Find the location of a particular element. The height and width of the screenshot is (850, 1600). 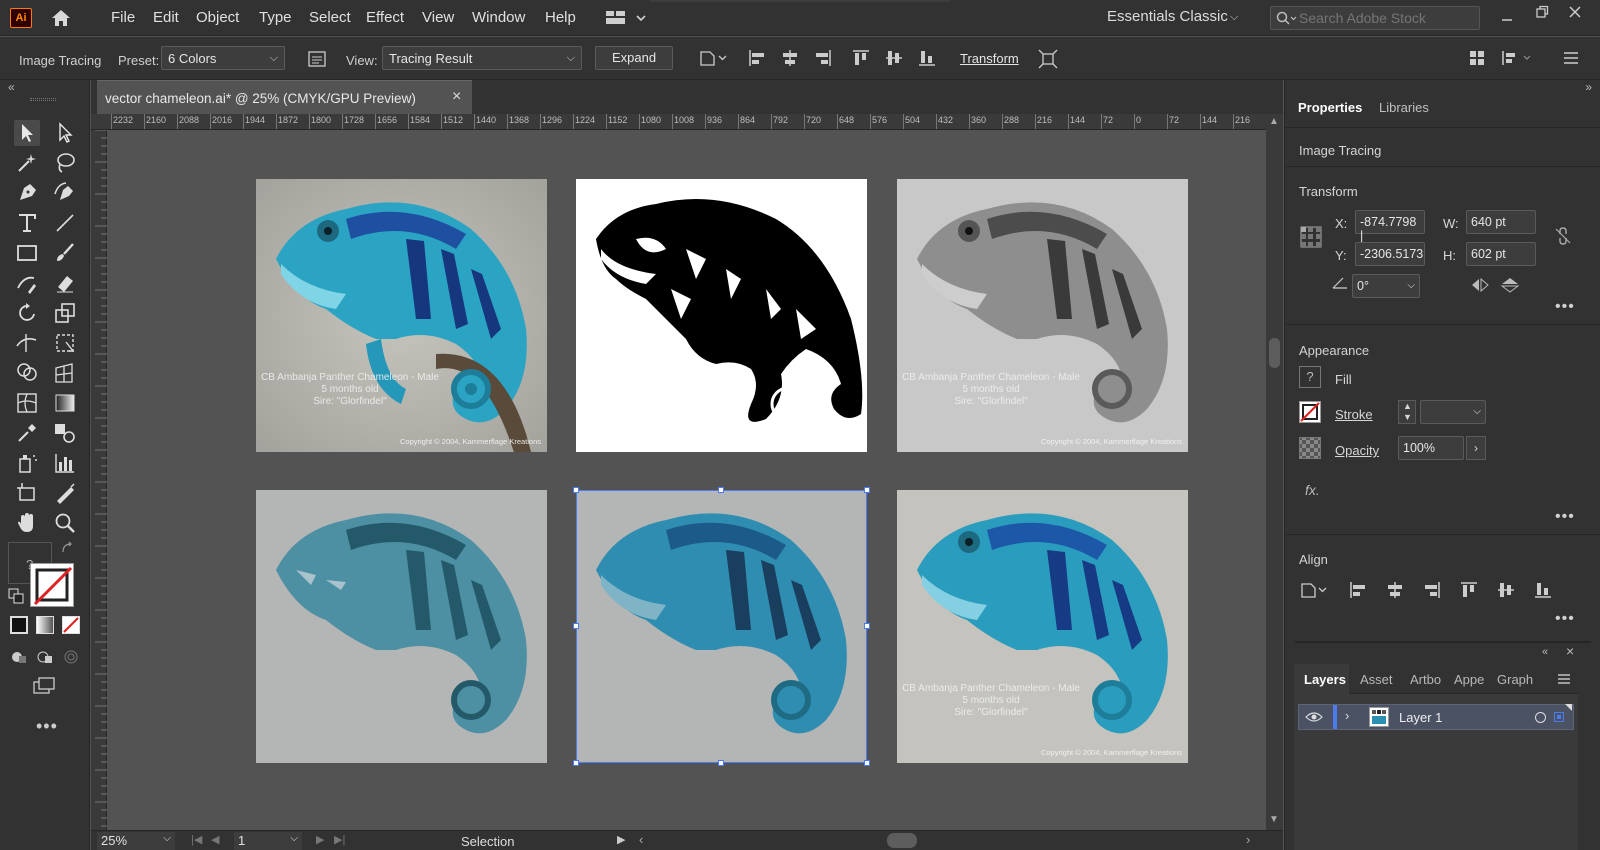

align-bottom-icon is located at coordinates (927, 58).